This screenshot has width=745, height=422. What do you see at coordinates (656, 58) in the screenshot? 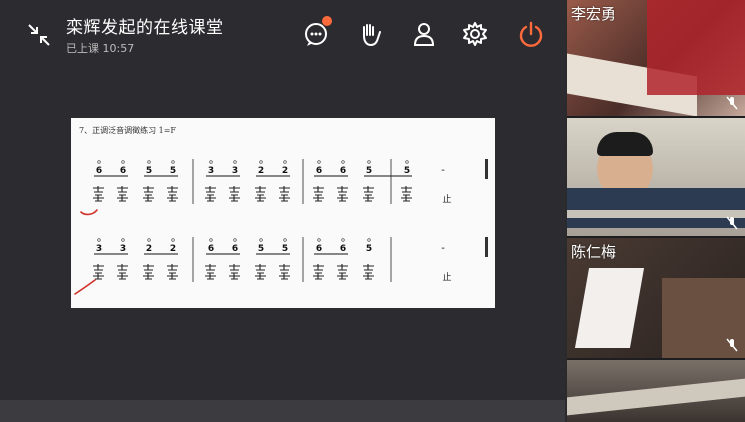
I see `participant-tile: 李宏勇` at bounding box center [656, 58].